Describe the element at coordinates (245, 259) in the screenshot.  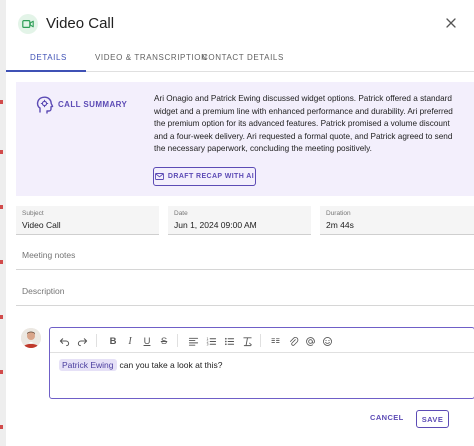
I see `meeting-notes-field: Meeting notes` at that location.